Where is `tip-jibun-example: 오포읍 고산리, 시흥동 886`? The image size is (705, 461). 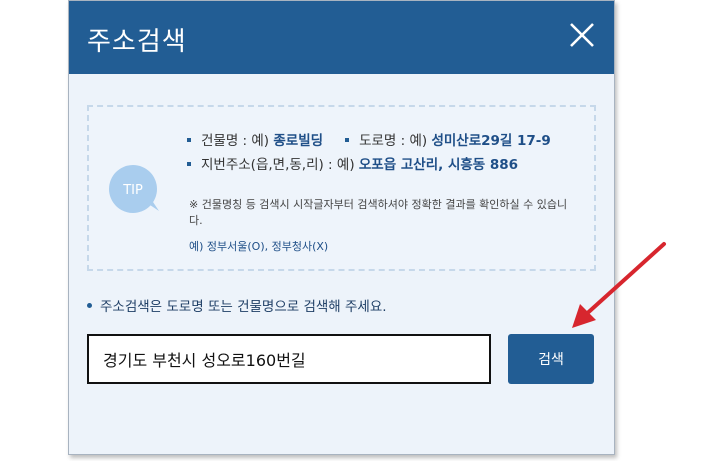
tip-jibun-example: 오포읍 고산리, 시흥동 886 is located at coordinates (438, 165).